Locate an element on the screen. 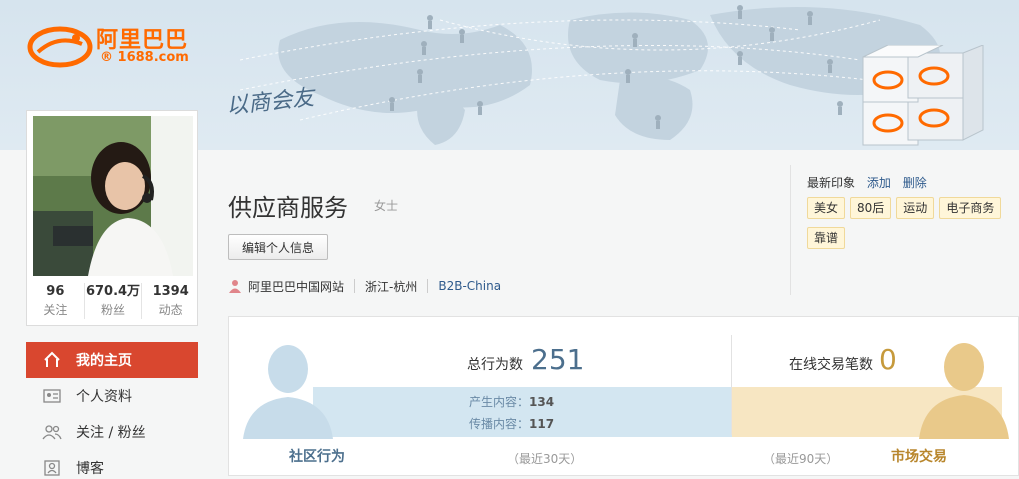  sidebar-item-follow: 关注 / 粉丝 is located at coordinates (112, 432).